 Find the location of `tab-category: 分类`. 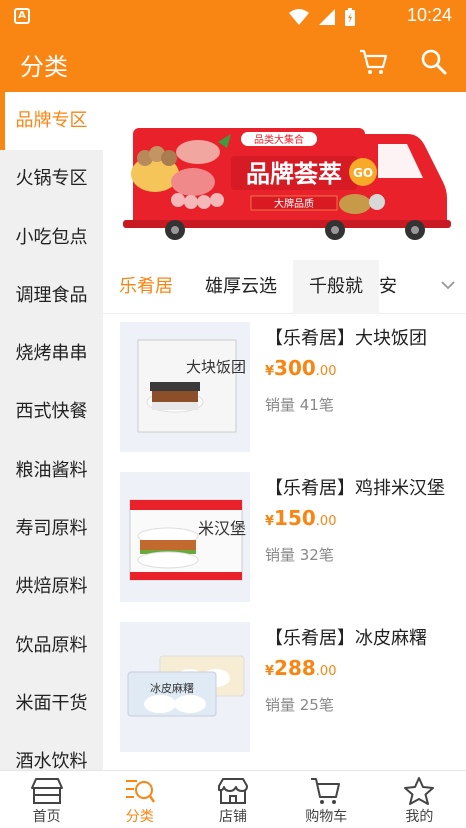

tab-category: 分类 is located at coordinates (139, 799).